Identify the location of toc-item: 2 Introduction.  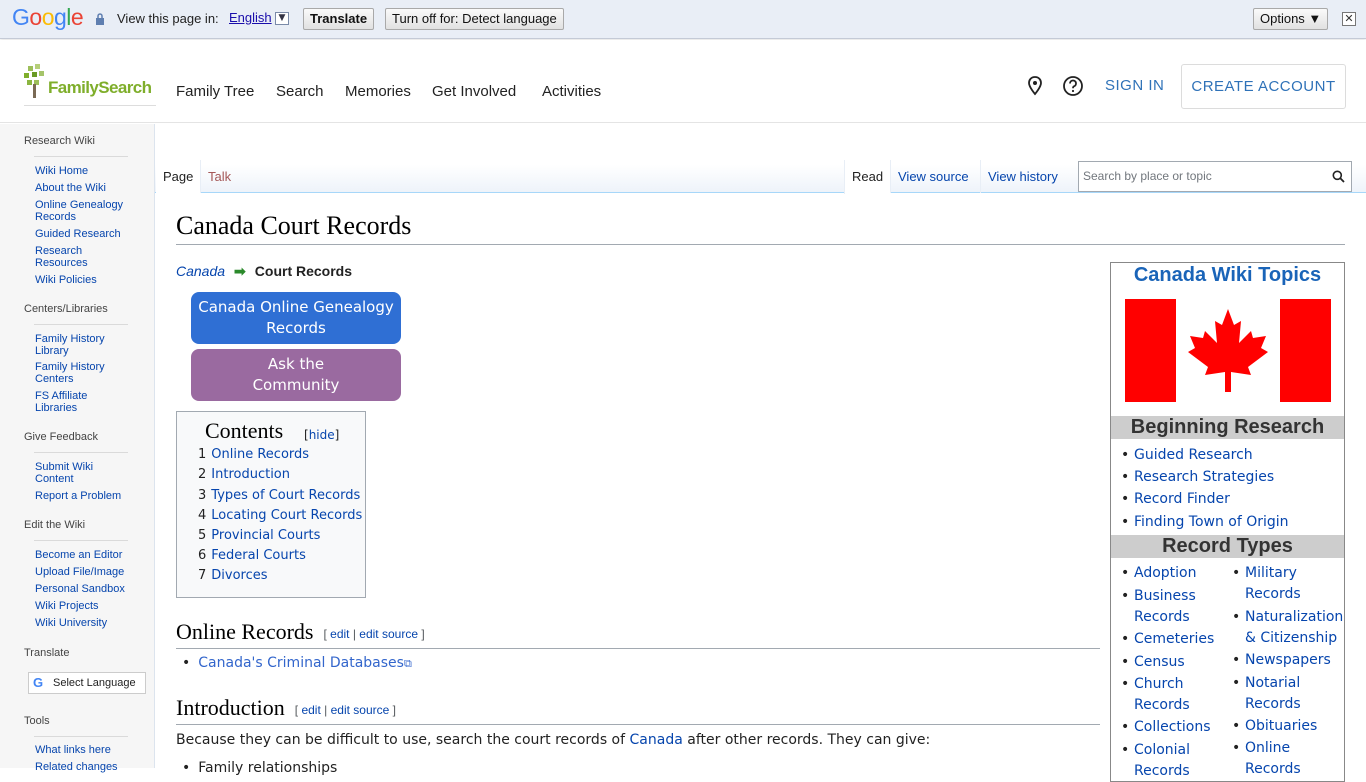
(244, 474).